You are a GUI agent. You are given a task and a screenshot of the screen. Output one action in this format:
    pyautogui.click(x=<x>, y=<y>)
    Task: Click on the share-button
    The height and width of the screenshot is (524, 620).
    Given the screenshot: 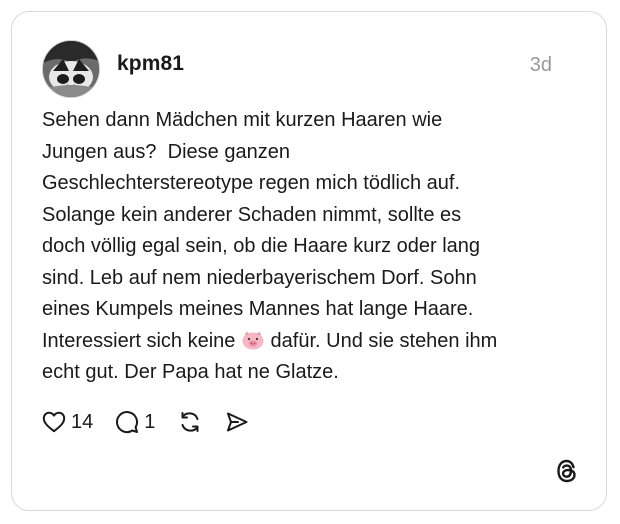 What is the action you would take?
    pyautogui.click(x=237, y=422)
    